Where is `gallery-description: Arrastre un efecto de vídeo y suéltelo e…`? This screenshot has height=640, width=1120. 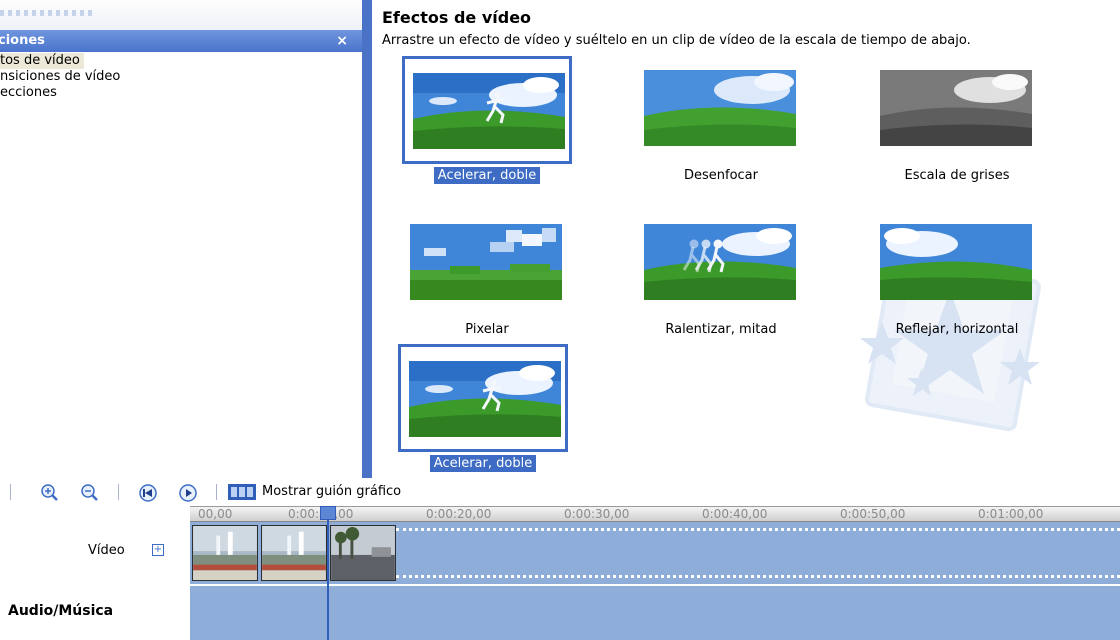 gallery-description: Arrastre un efecto de vídeo y suéltelo e… is located at coordinates (676, 40).